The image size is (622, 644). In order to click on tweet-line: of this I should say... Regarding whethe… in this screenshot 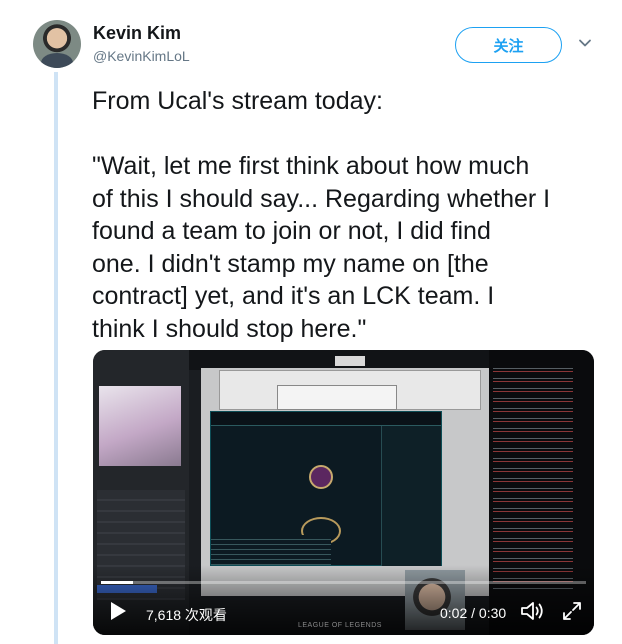, I will do `click(321, 198)`.